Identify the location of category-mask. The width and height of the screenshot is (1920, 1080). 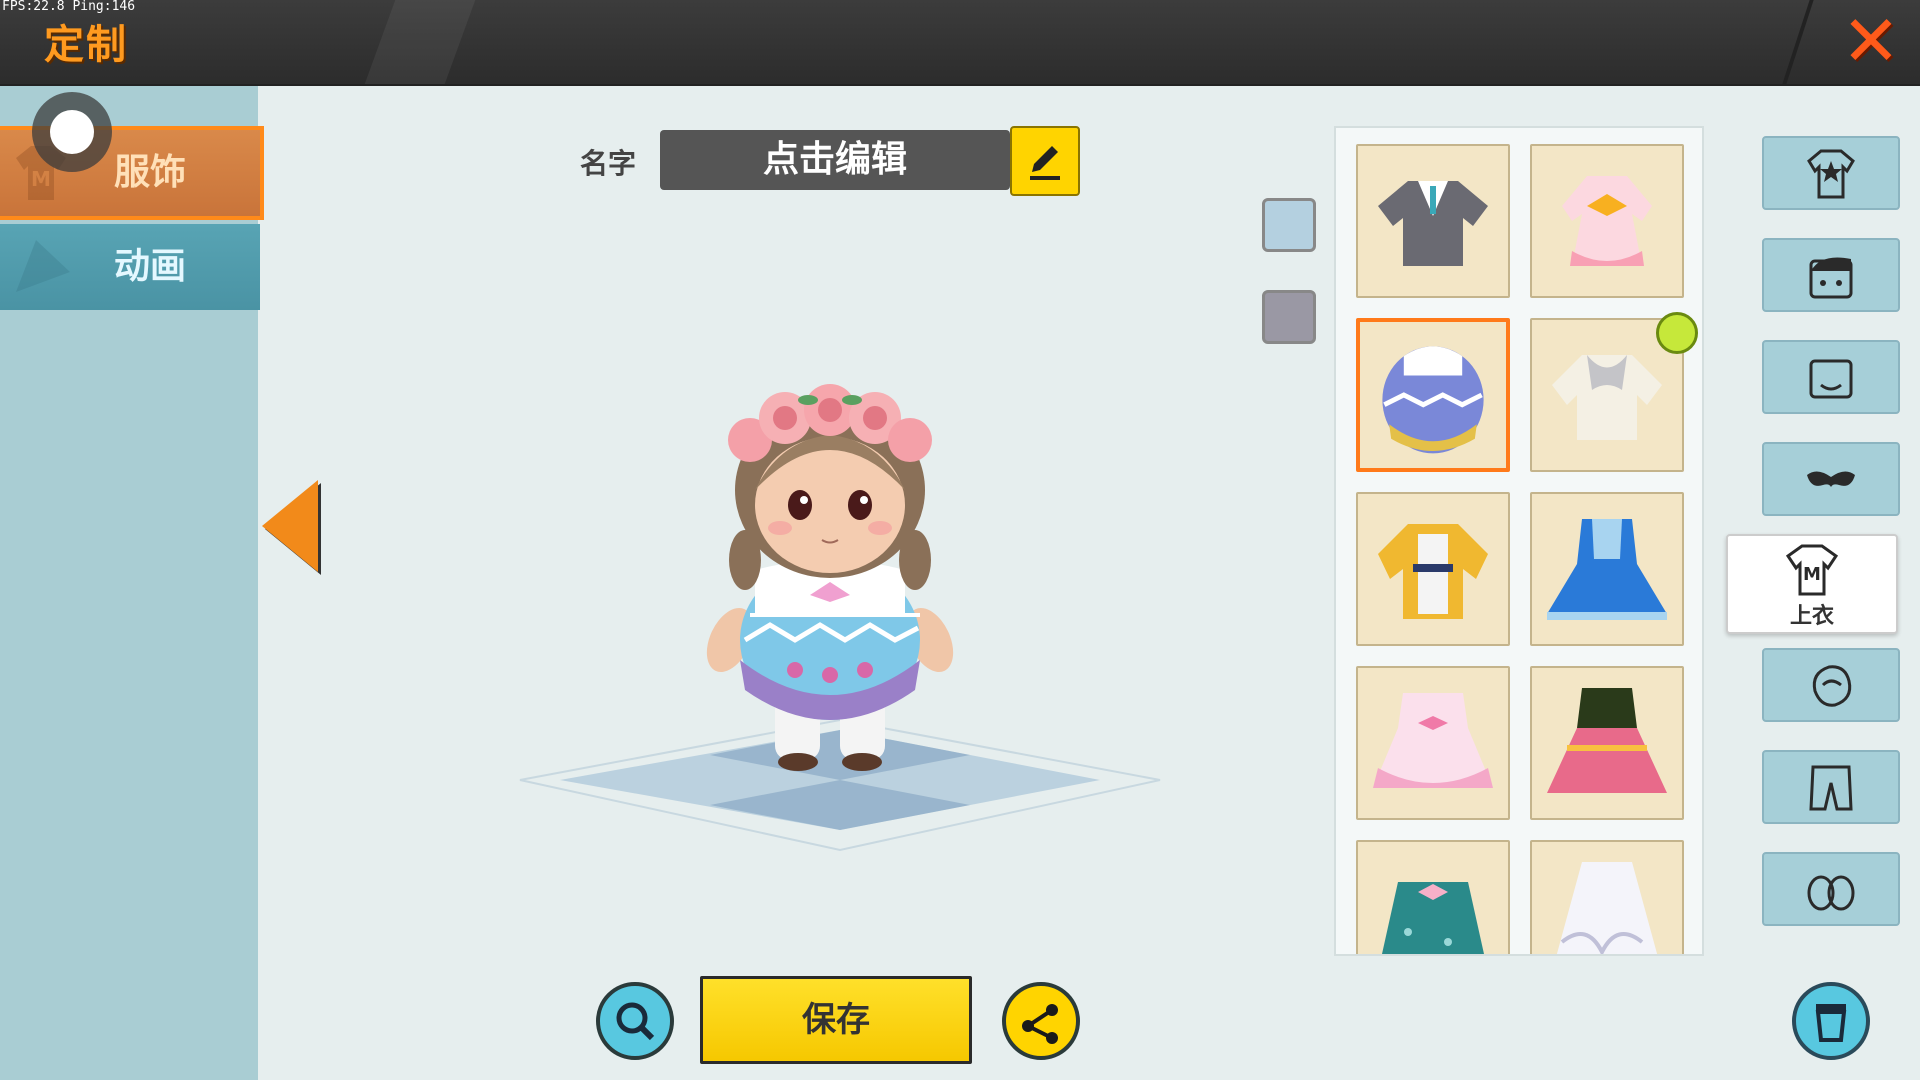
(1831, 479).